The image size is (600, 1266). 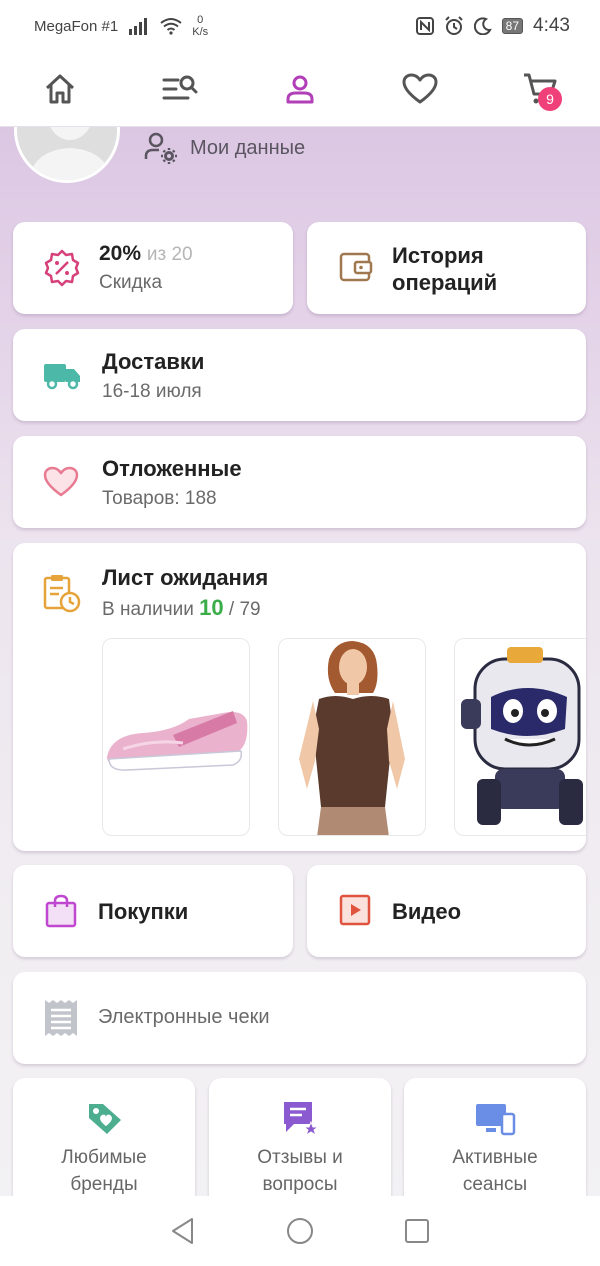 What do you see at coordinates (104, 1137) in the screenshot?
I see `favorite-brands-card: Любимые бренды` at bounding box center [104, 1137].